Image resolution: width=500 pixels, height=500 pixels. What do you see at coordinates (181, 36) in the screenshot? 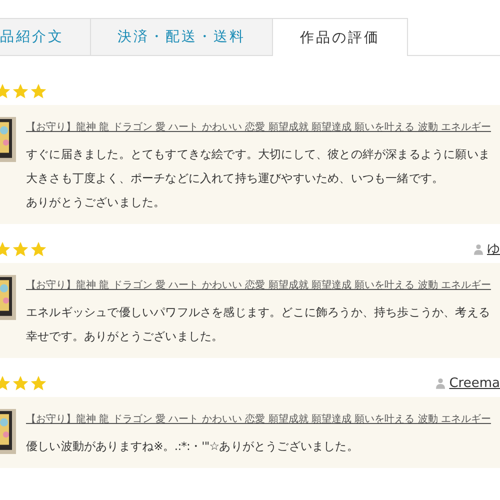
I see `tab: 決済・配送・送料` at bounding box center [181, 36].